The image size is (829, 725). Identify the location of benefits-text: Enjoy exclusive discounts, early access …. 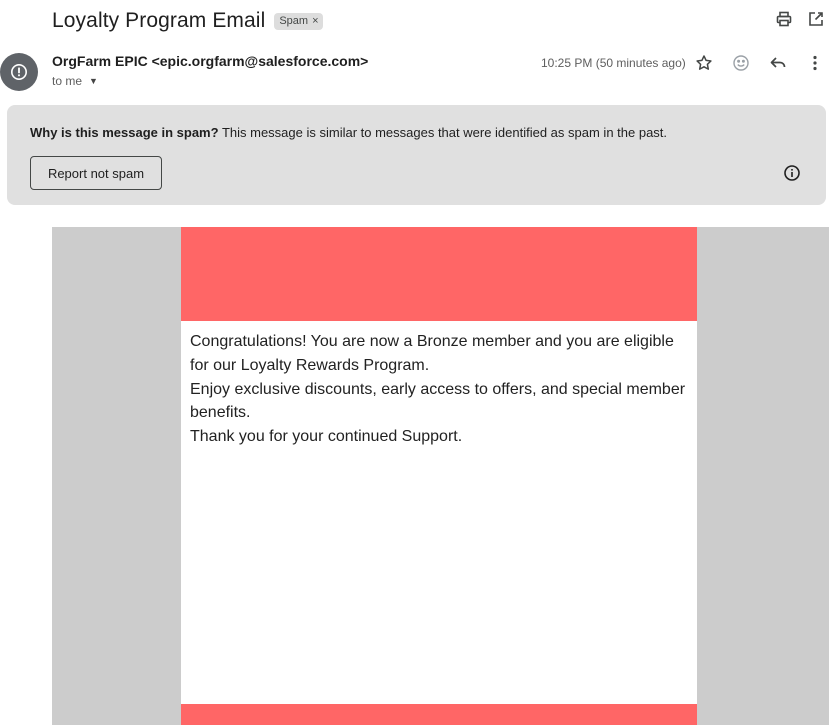
(438, 401).